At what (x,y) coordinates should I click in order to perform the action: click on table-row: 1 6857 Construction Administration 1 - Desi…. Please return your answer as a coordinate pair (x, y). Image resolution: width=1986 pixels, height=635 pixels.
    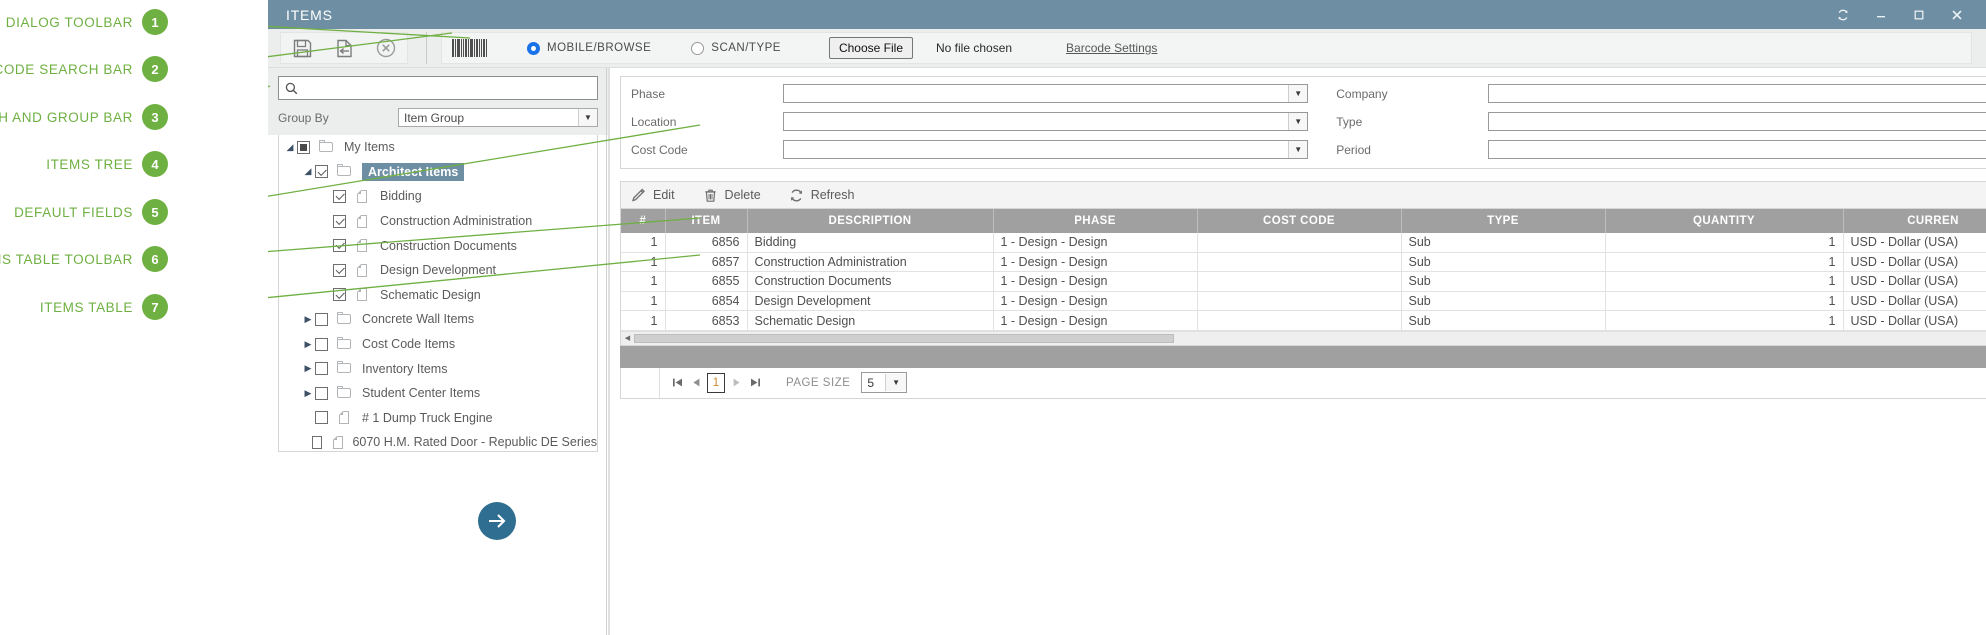
    Looking at the image, I should click on (1303, 262).